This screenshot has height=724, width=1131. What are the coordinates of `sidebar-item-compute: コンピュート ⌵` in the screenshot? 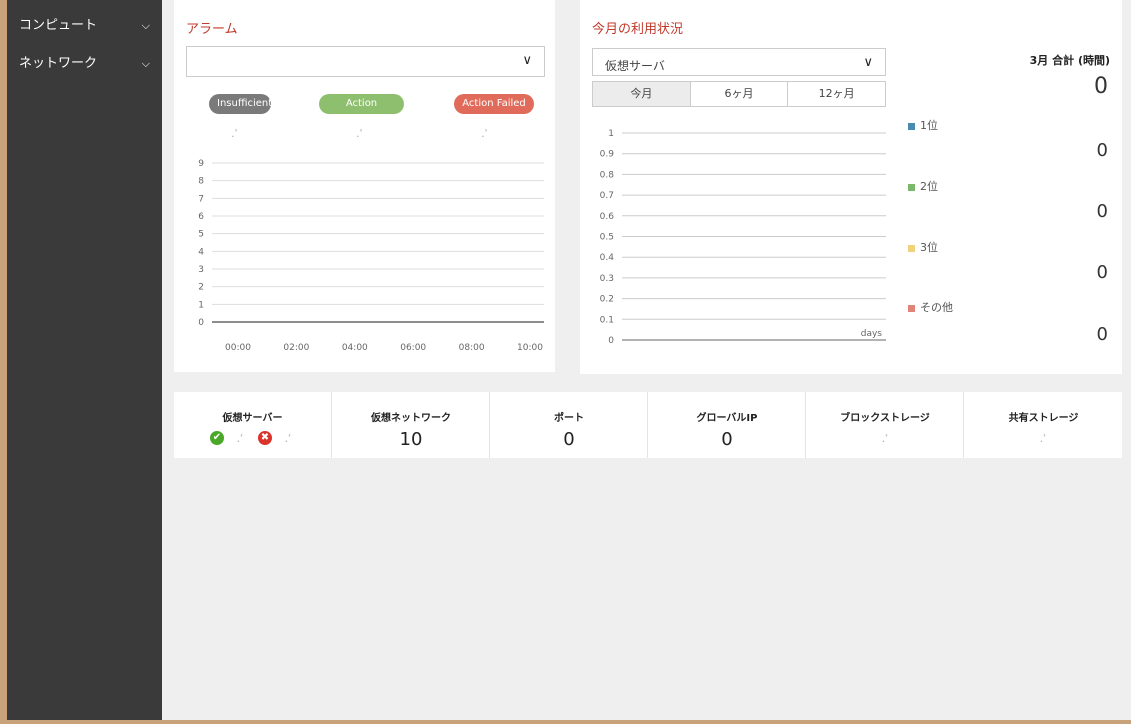 It's located at (84, 26).